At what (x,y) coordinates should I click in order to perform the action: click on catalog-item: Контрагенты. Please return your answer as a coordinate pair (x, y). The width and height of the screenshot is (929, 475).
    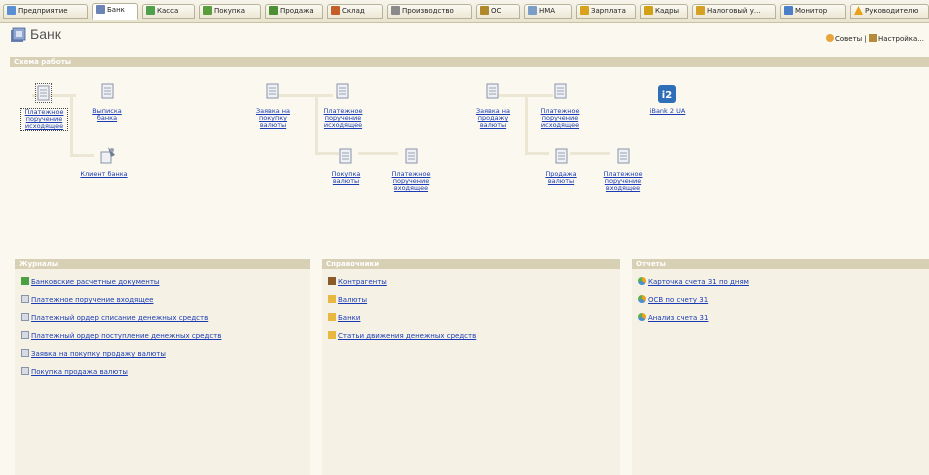
    Looking at the image, I should click on (357, 281).